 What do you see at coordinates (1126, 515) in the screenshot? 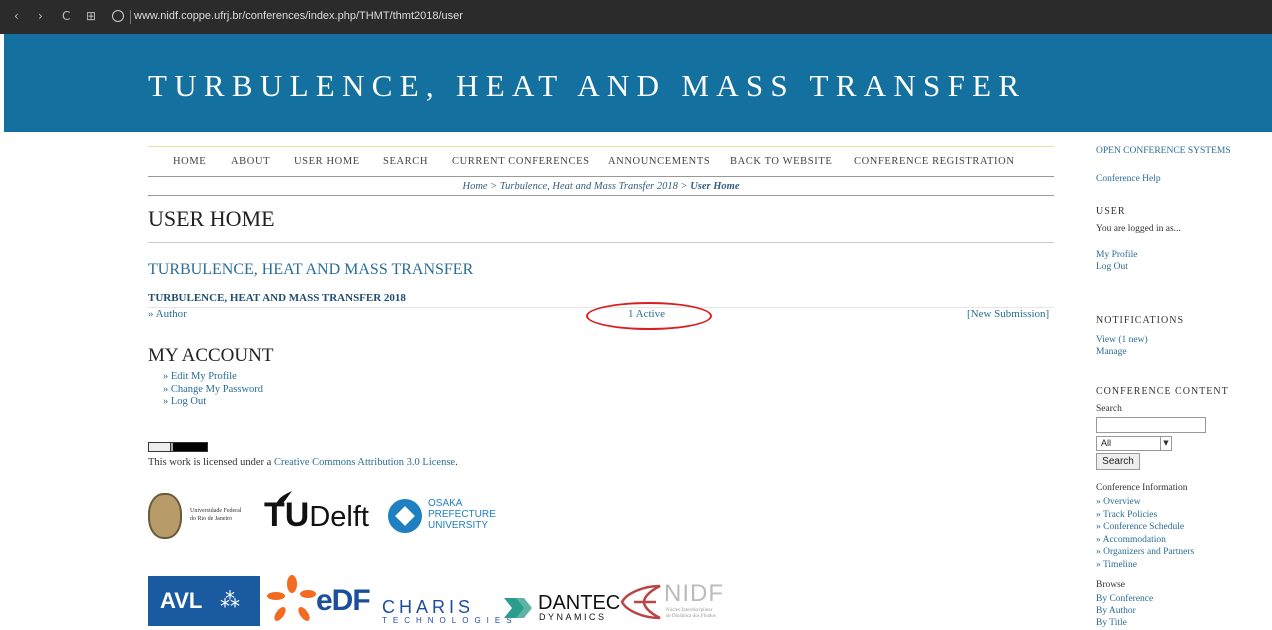
I see `sidebar-track-policies-link: » Track Policies` at bounding box center [1126, 515].